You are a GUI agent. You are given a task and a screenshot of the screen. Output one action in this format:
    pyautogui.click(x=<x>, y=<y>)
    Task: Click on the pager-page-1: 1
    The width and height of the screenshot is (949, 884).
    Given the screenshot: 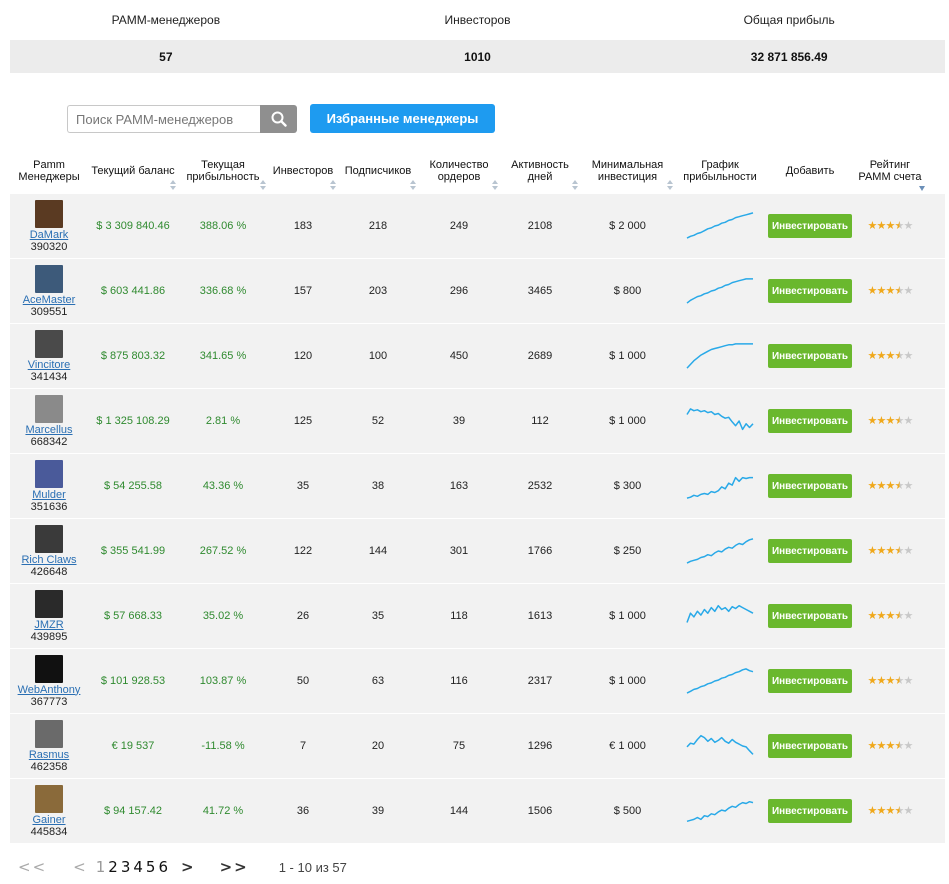 What is the action you would take?
    pyautogui.click(x=101, y=867)
    